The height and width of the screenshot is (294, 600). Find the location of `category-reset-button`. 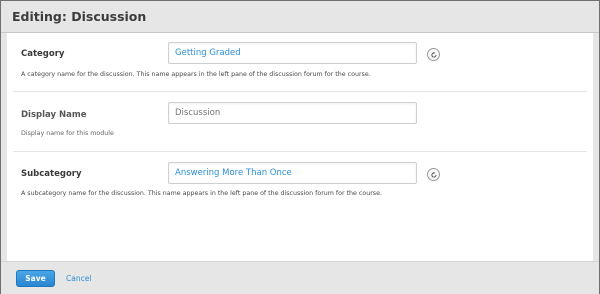

category-reset-button is located at coordinates (433, 54).